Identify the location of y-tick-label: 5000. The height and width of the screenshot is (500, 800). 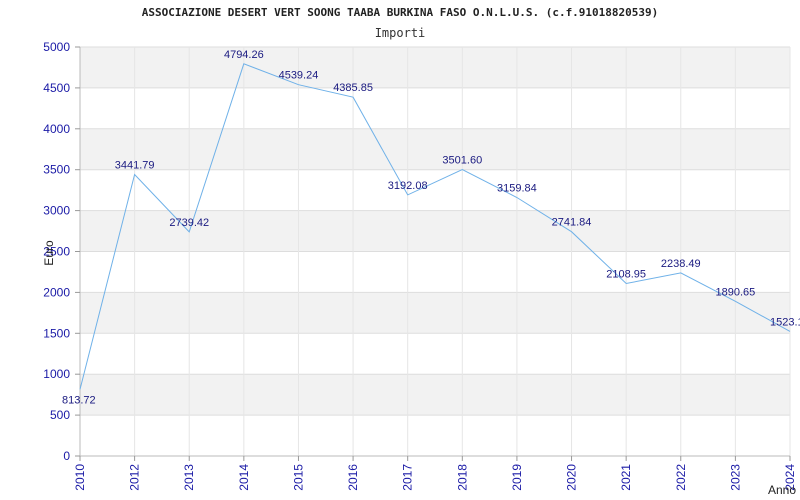
(56, 47).